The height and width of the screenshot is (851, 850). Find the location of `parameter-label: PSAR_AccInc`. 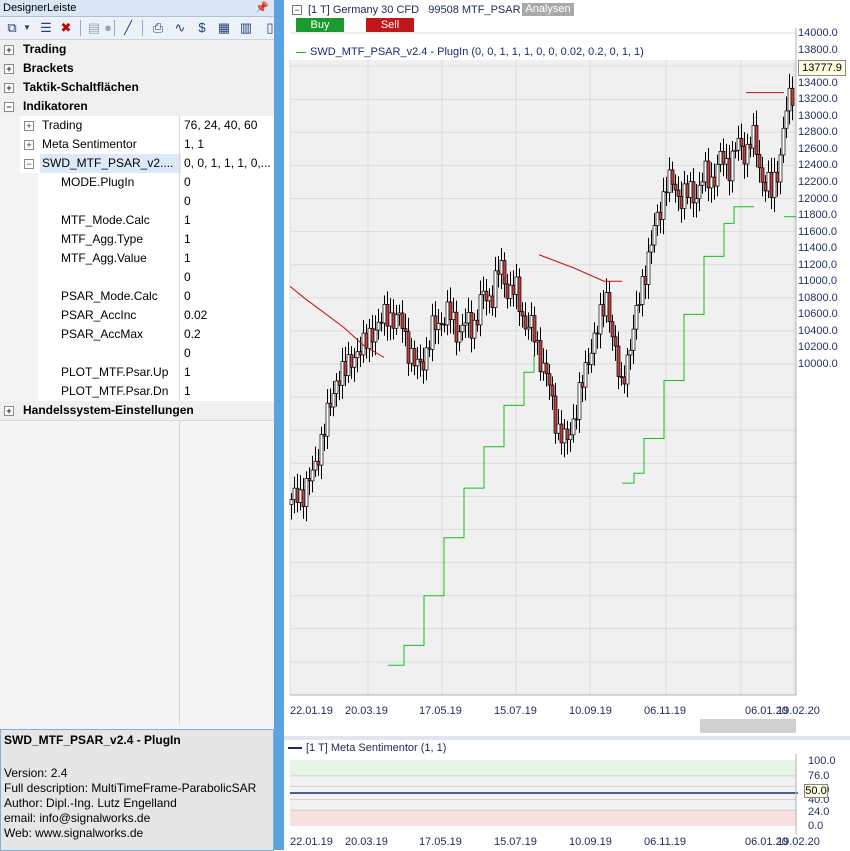

parameter-label: PSAR_AccInc is located at coordinates (99, 315).